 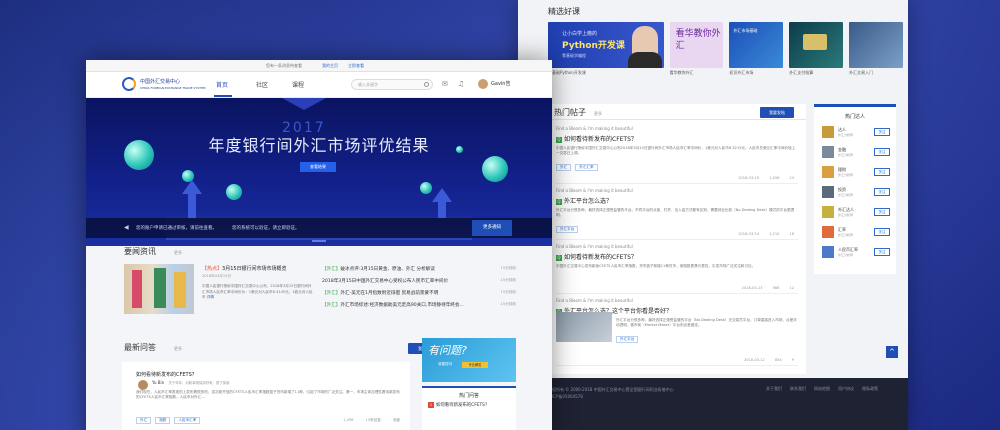 I want to click on back-to-top-button: ^, so click(x=892, y=352).